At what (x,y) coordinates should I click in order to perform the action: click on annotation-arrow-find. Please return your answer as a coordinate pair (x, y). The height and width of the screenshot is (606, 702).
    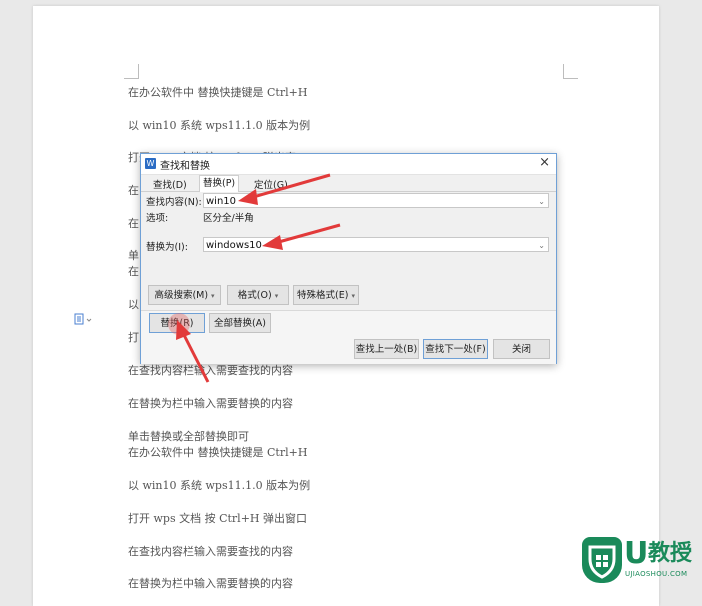
    Looking at the image, I should click on (284, 189).